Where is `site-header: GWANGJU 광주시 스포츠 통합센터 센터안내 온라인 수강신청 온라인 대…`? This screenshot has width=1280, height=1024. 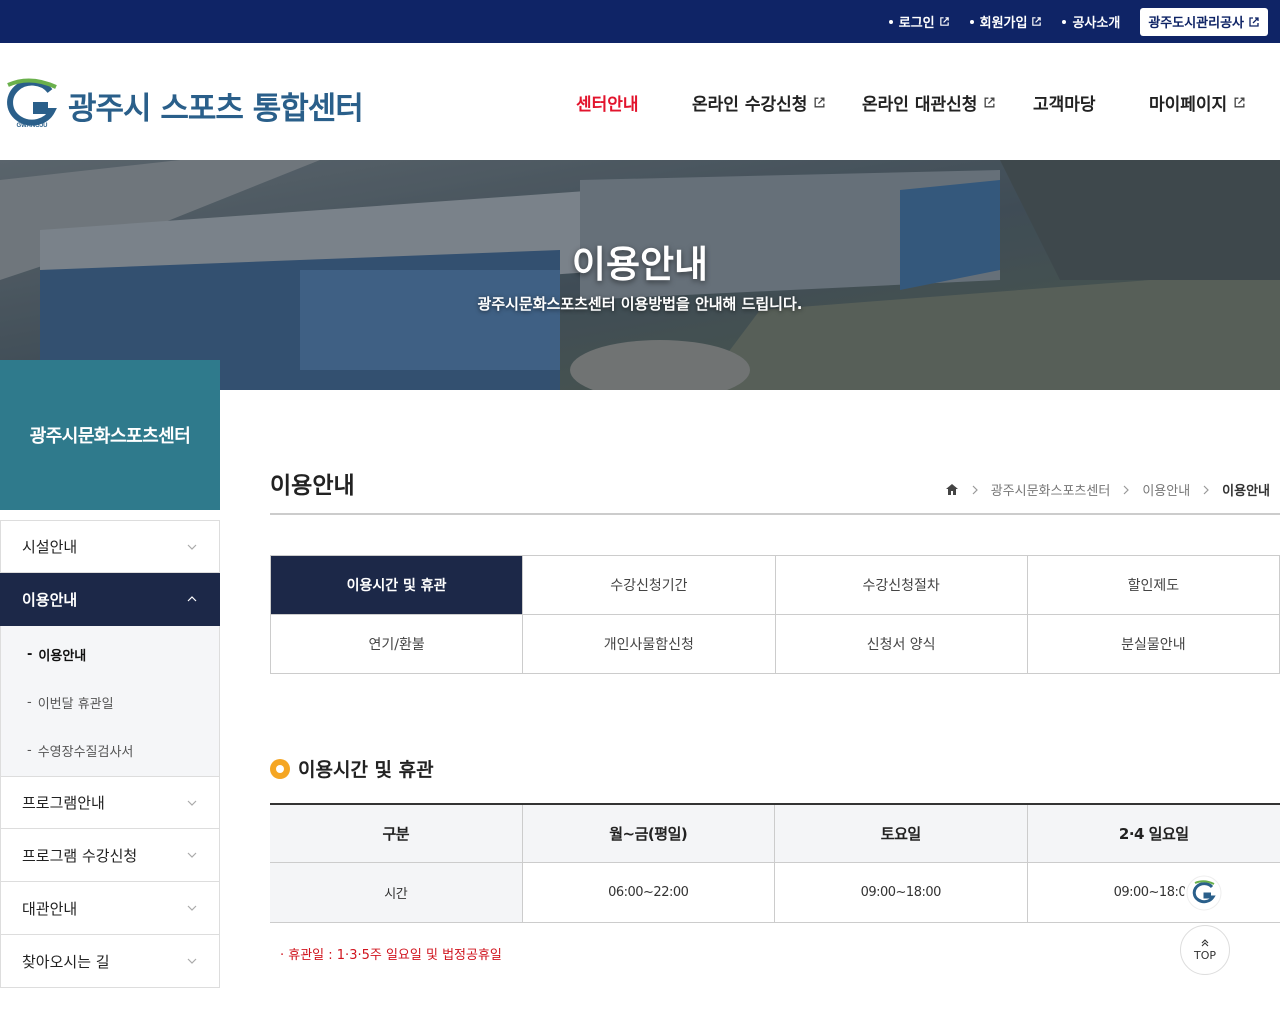
site-header: GWANGJU 광주시 스포츠 통합센터 센터안내 온라인 수강신청 온라인 대… is located at coordinates (640, 101).